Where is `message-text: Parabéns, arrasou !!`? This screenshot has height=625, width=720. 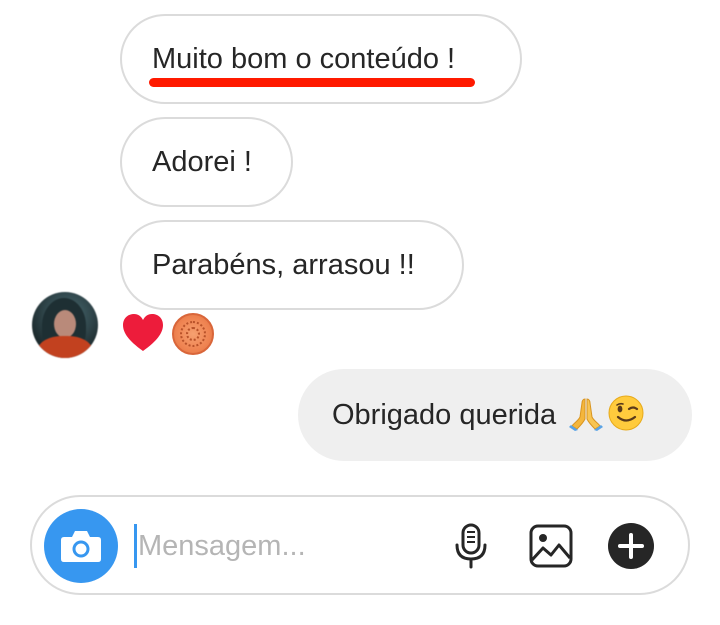
message-text: Parabéns, arrasou !! is located at coordinates (283, 265).